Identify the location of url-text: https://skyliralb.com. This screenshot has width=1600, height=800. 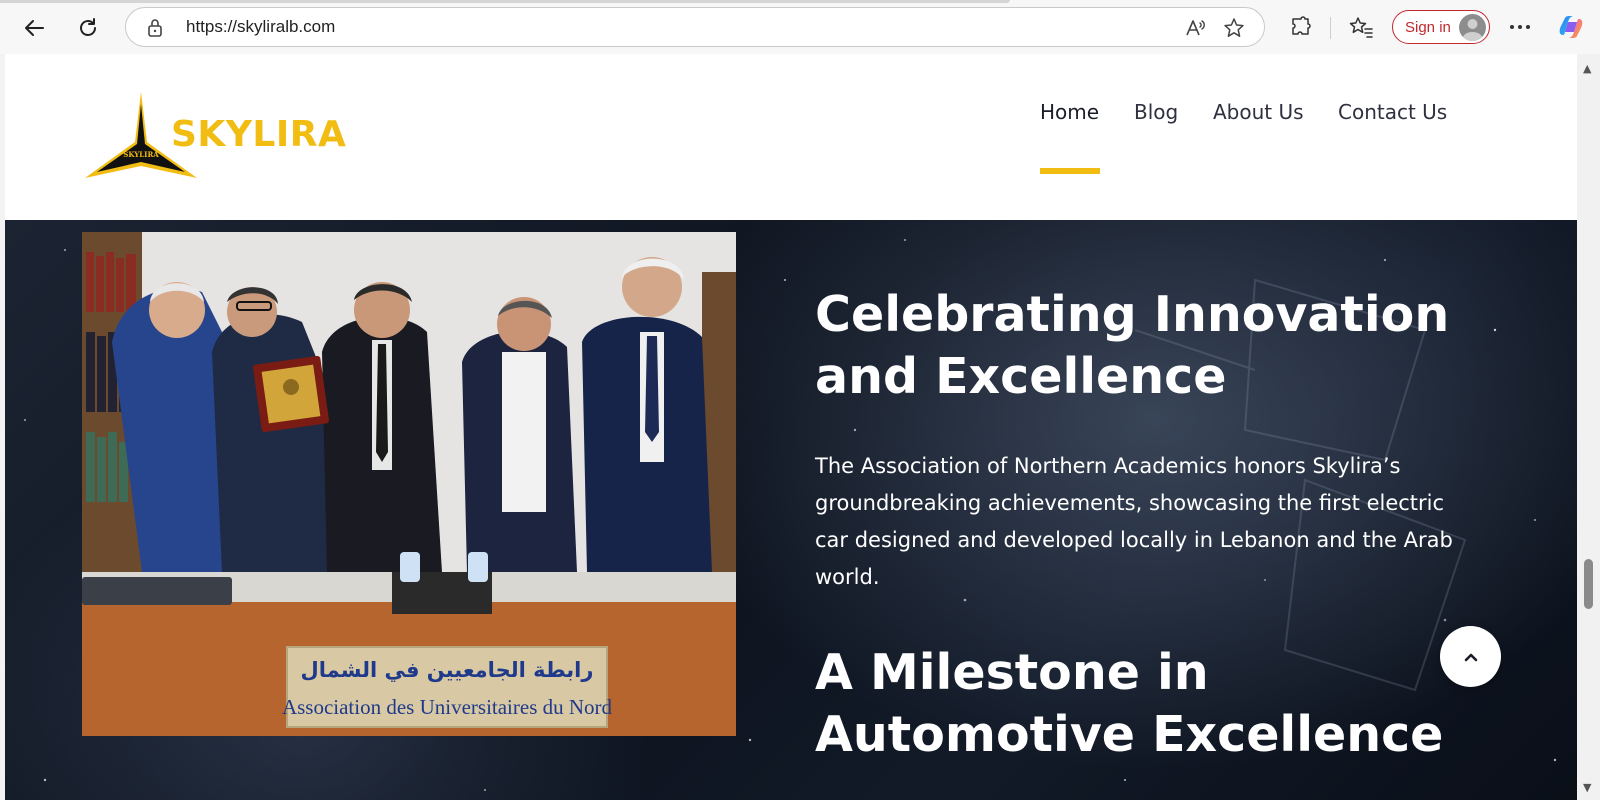
(260, 27).